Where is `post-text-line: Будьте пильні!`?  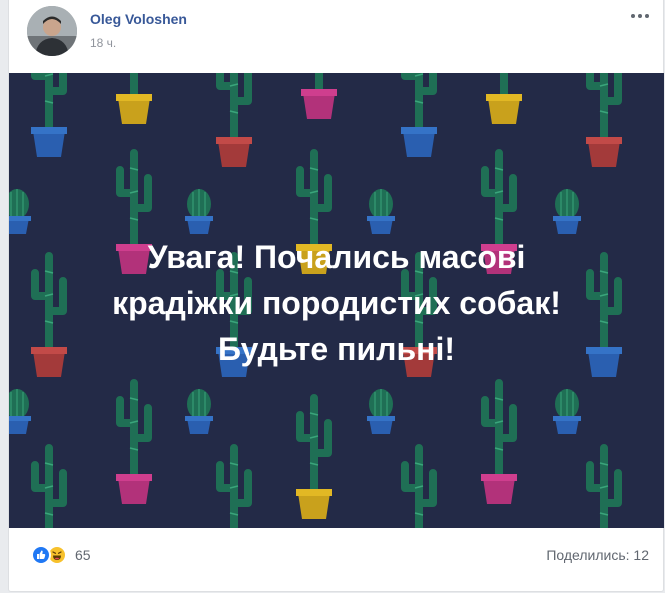
post-text-line: Будьте пильні! is located at coordinates (336, 349).